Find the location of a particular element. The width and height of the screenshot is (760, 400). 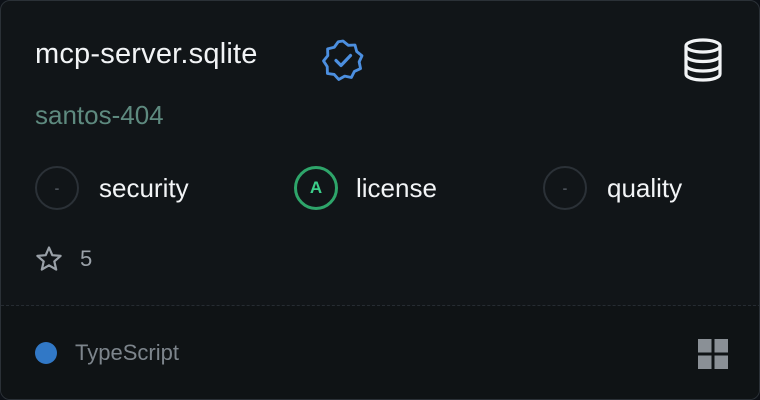

score-row: - security A license - quality is located at coordinates (380, 188).